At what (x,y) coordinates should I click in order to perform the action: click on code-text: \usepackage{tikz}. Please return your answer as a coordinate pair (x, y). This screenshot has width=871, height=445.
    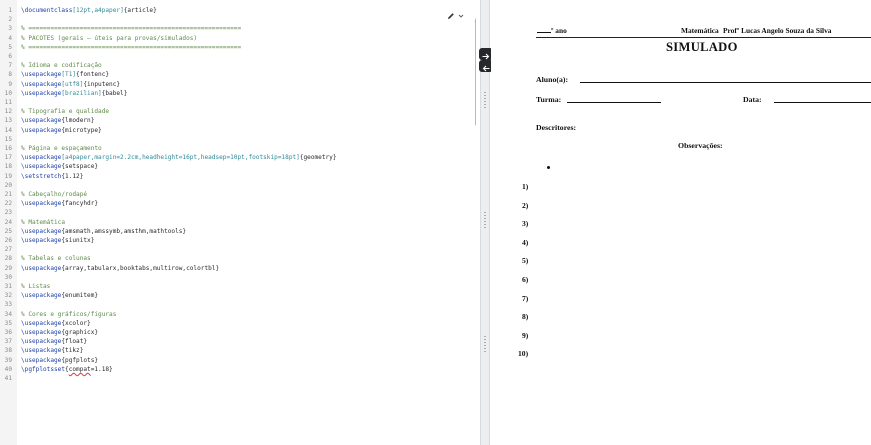
    Looking at the image, I should click on (52, 350).